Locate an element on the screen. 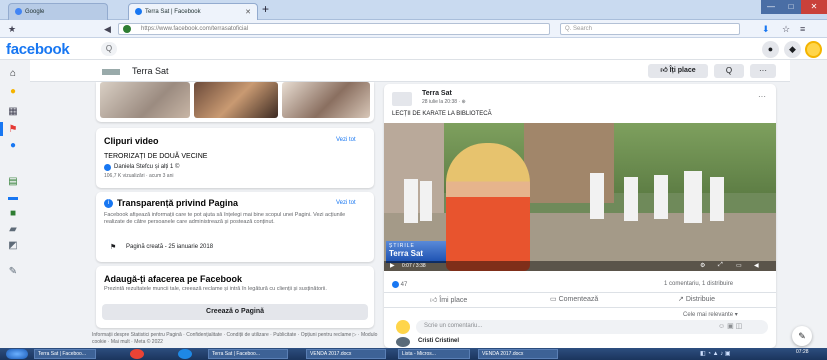 The image size is (827, 360). post-author: Terra Sat is located at coordinates (437, 93).